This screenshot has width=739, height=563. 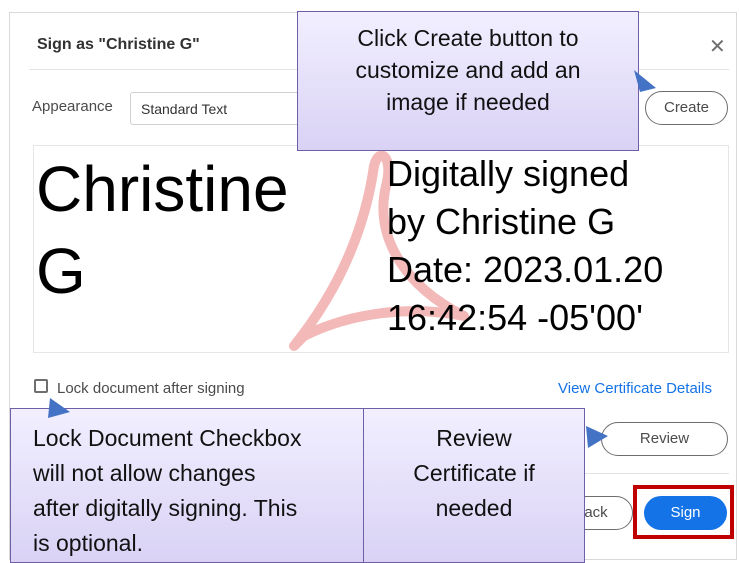 What do you see at coordinates (717, 47) in the screenshot?
I see `close-icon: ✕` at bounding box center [717, 47].